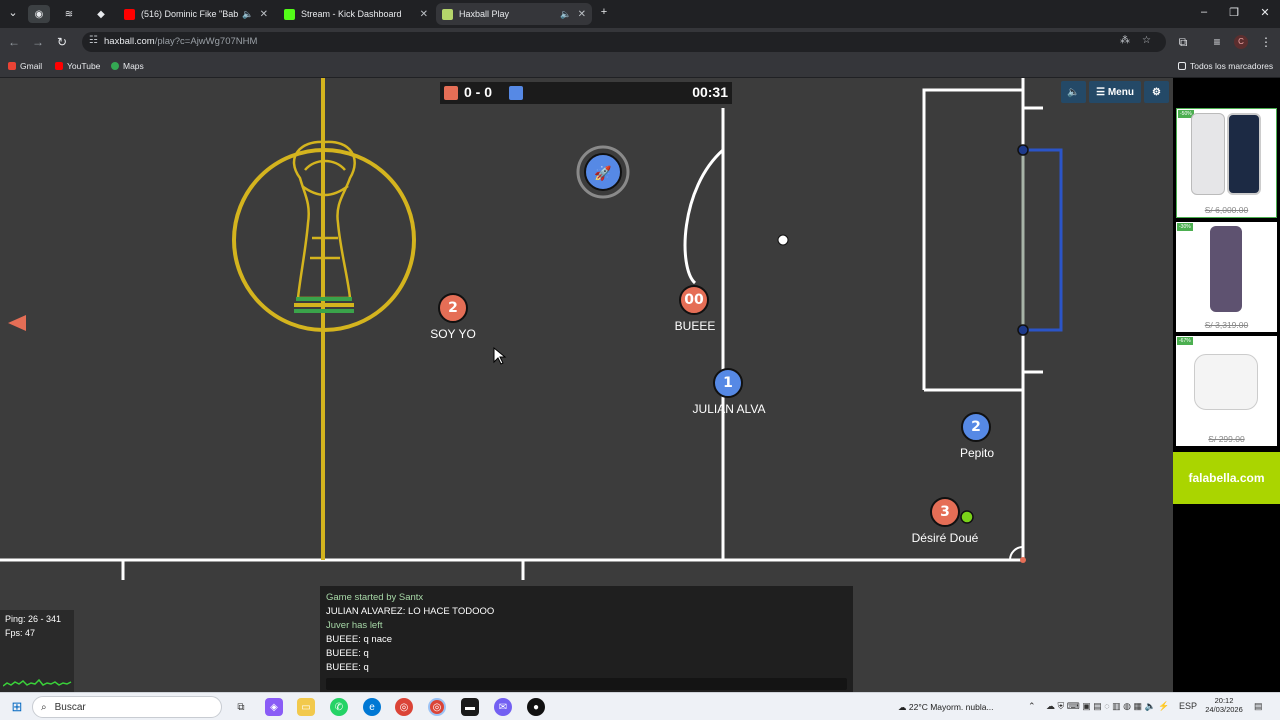  I want to click on restore-button: ❐, so click(1234, 12).